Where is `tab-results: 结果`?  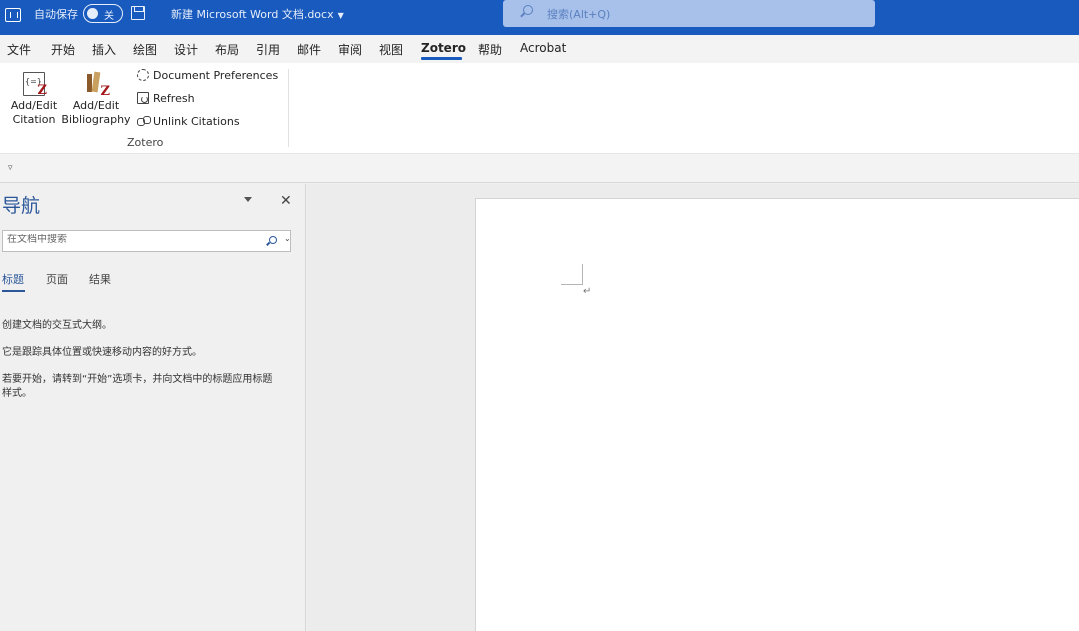
tab-results: 结果 is located at coordinates (100, 279).